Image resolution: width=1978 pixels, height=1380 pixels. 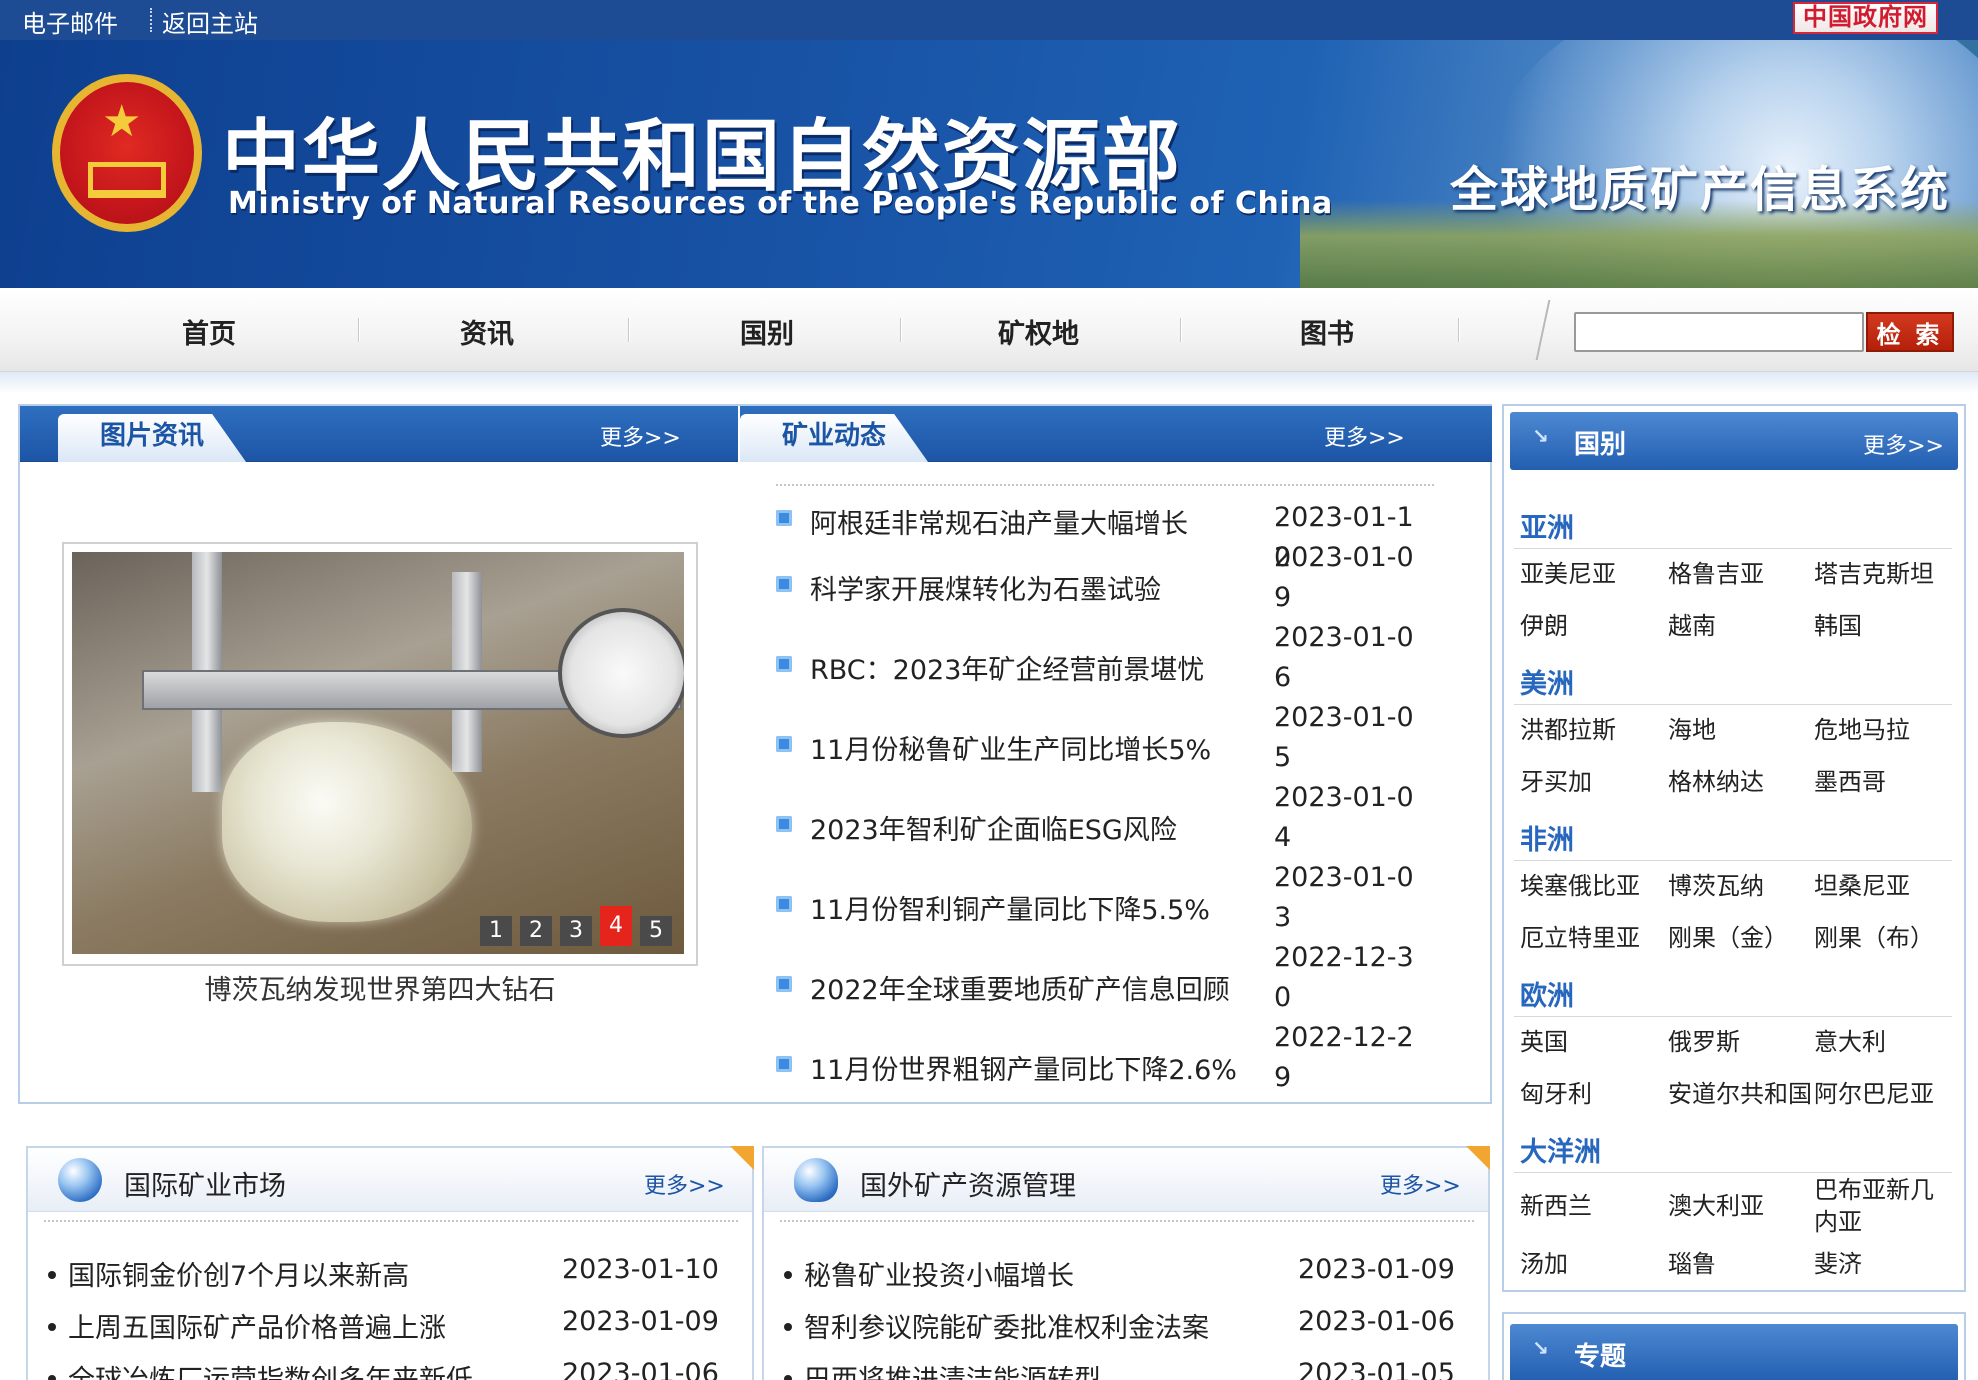 What do you see at coordinates (1556, 782) in the screenshot?
I see `country-link: 牙买加` at bounding box center [1556, 782].